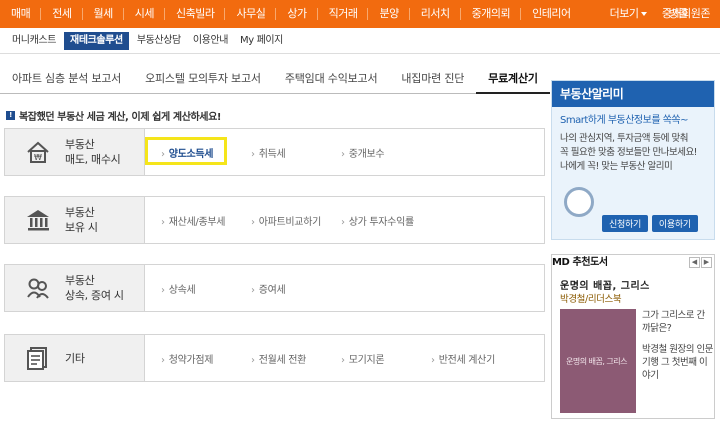 Image resolution: width=720 pixels, height=424 pixels. What do you see at coordinates (10, 115) in the screenshot?
I see `notice-icon: !` at bounding box center [10, 115].